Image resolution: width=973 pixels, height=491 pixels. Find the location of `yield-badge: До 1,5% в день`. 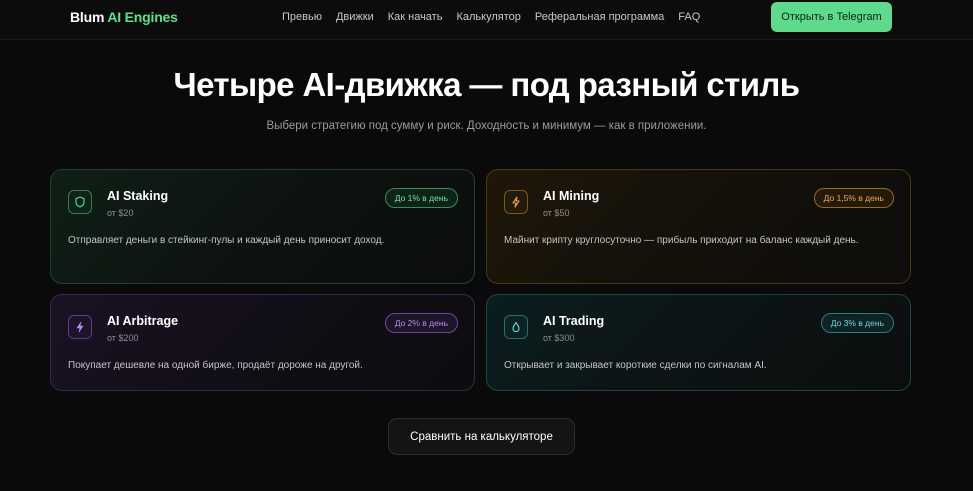

yield-badge: До 1,5% в день is located at coordinates (853, 198).